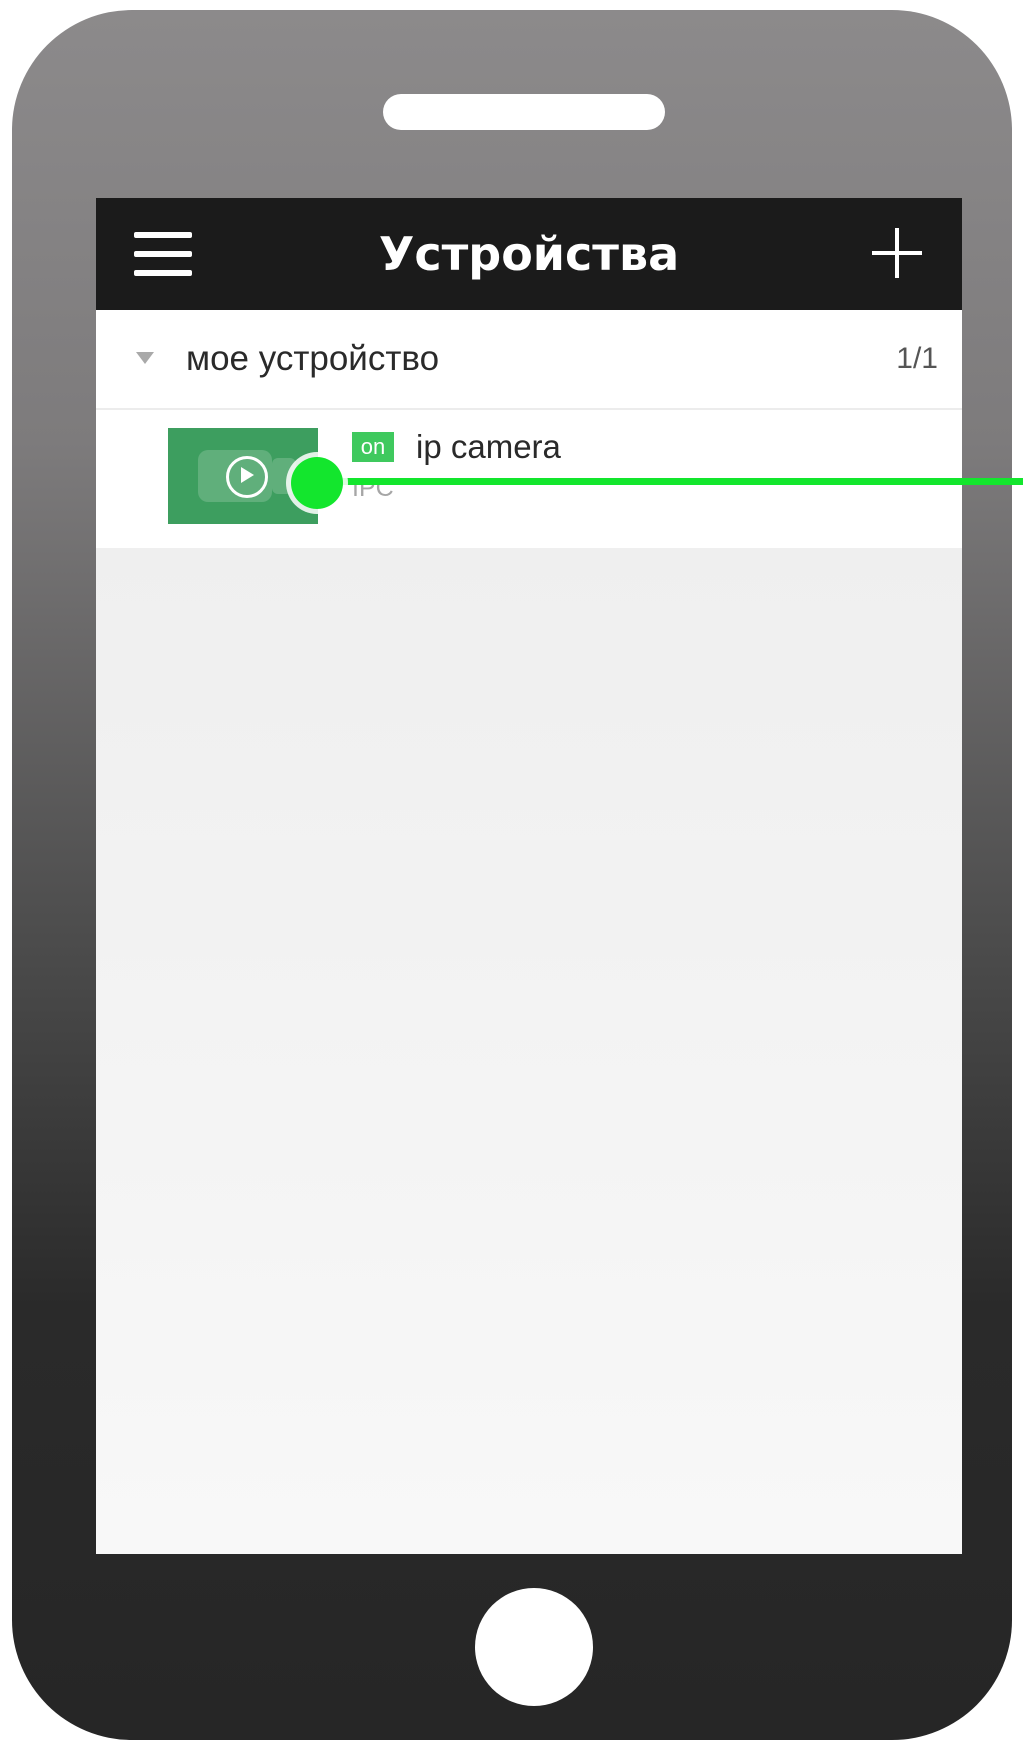 The width and height of the screenshot is (1023, 1748). I want to click on top-app-bar: Устройства, so click(529, 254).